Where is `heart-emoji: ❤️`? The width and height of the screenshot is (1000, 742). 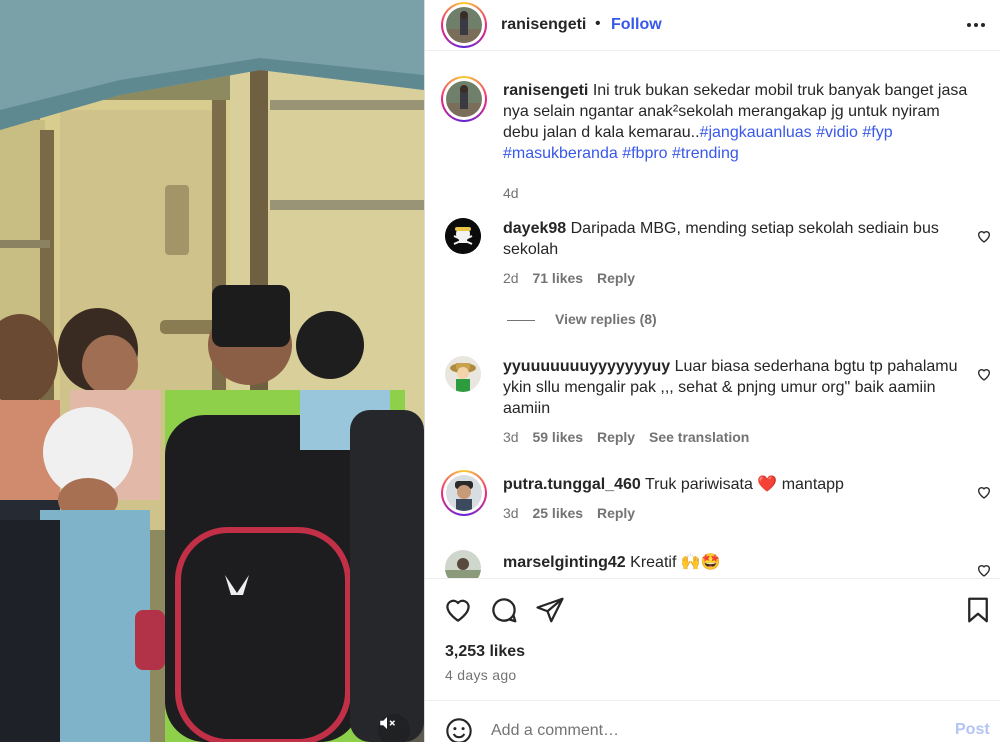
heart-emoji: ❤️ is located at coordinates (767, 484).